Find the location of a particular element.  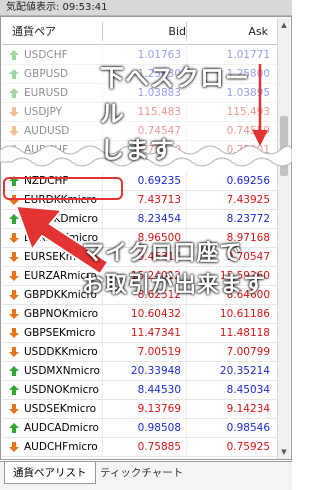

table-row: USDDKKmicro 7.00519 7.00799 is located at coordinates (140, 352).